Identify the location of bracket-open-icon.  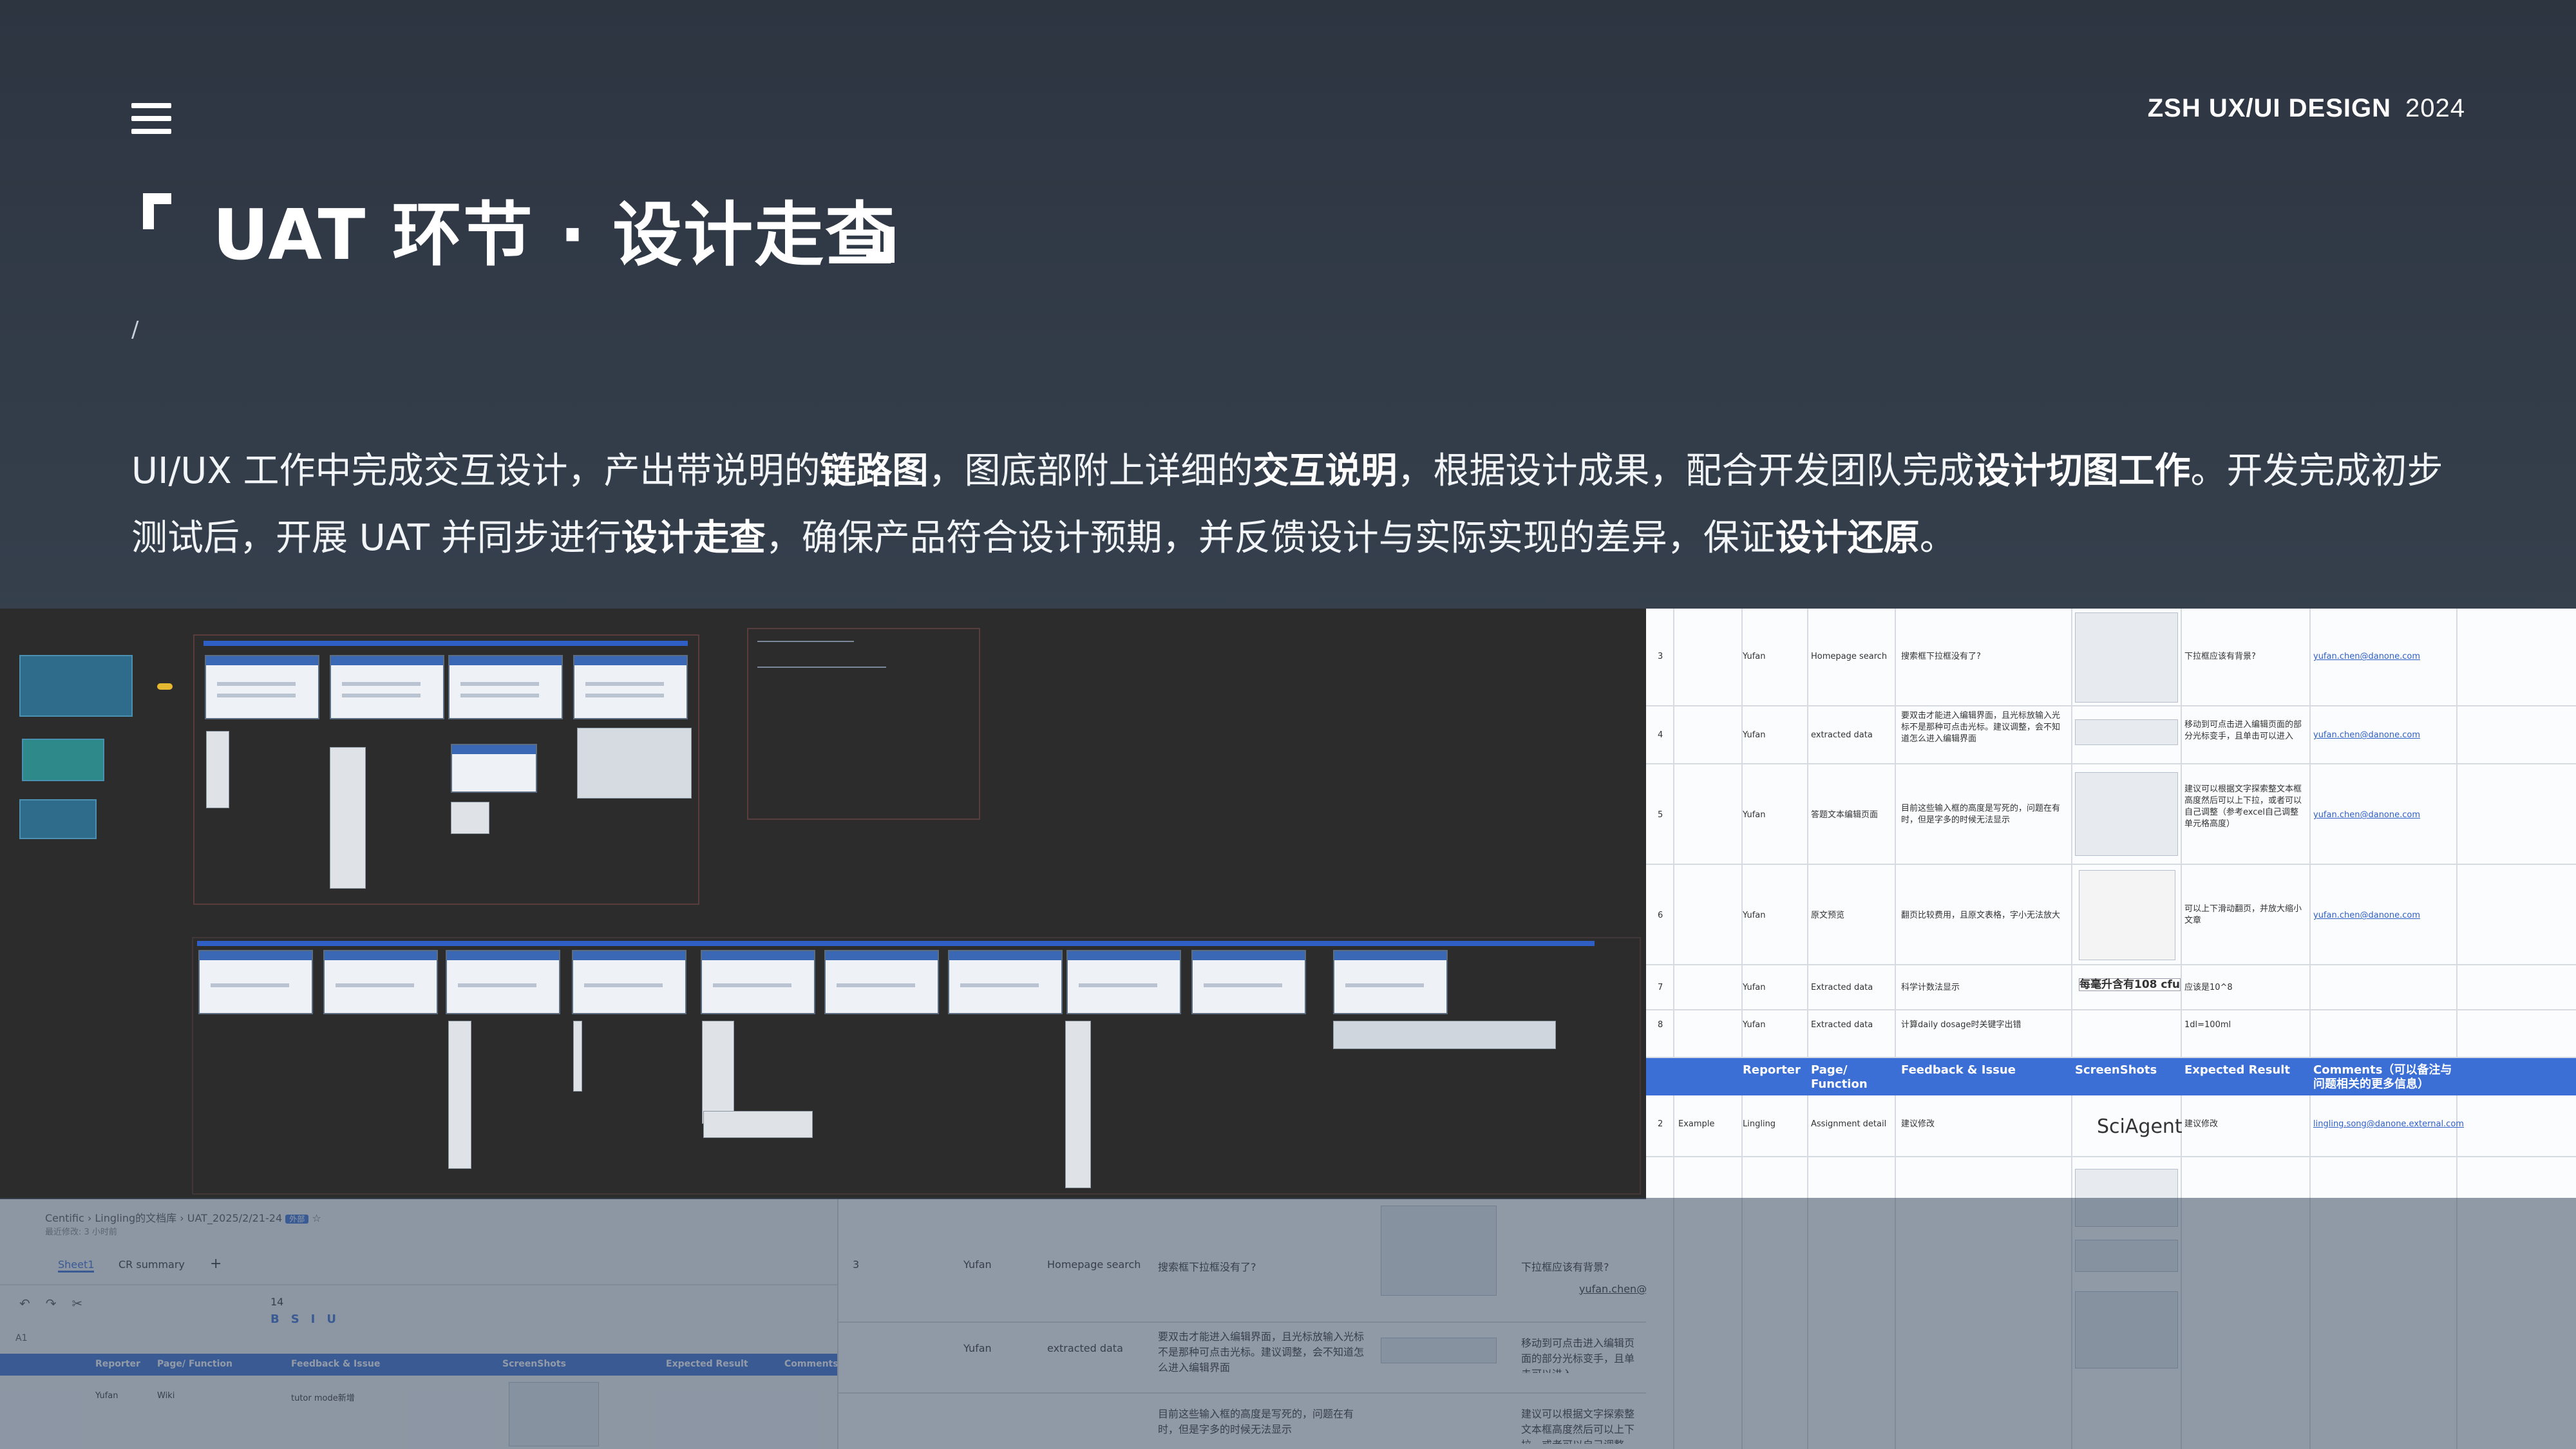
(157, 211).